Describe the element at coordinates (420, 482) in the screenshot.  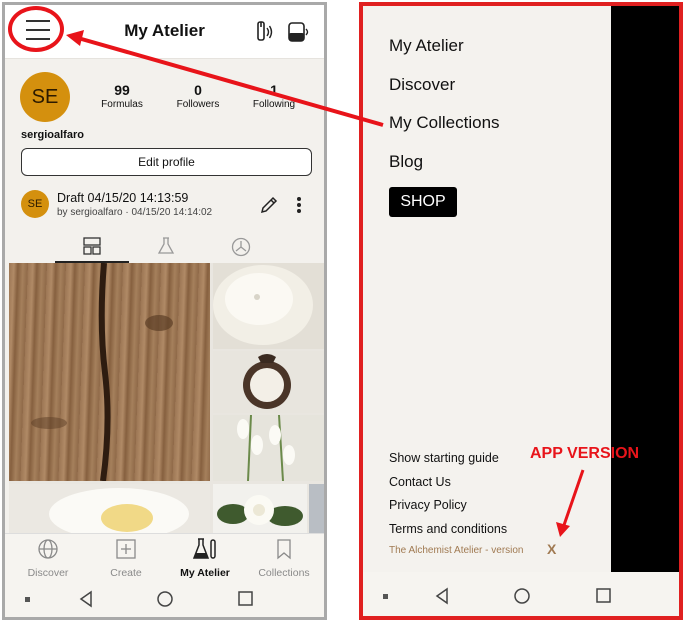
I see `contact-us-link: Contact Us` at that location.